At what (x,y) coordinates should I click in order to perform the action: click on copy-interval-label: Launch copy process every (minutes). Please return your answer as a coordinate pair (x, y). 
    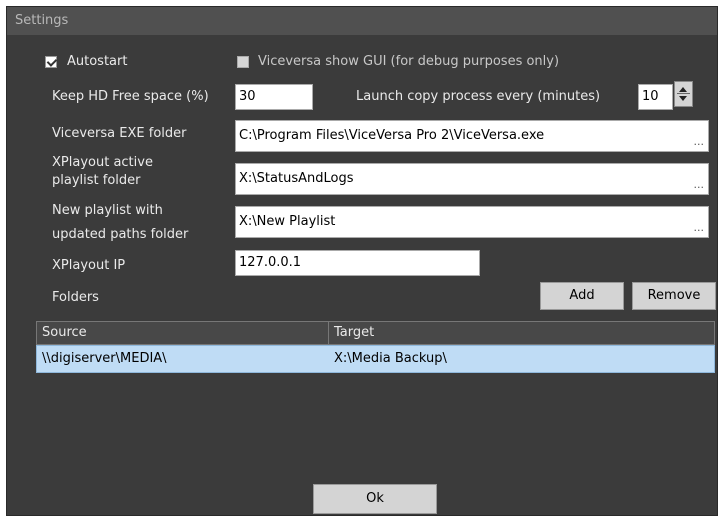
    Looking at the image, I should click on (478, 96).